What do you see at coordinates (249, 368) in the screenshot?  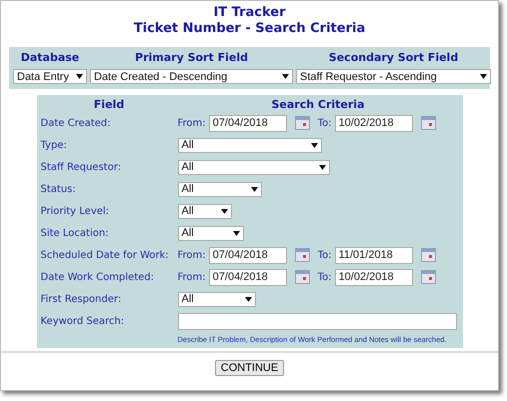 I see `continue-button: CONTINUE` at bounding box center [249, 368].